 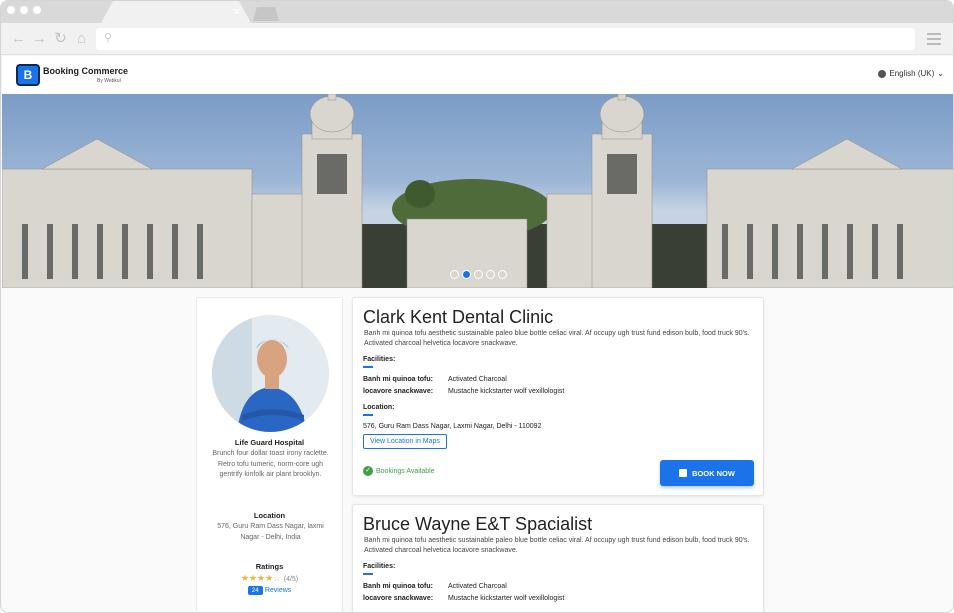 What do you see at coordinates (934, 40) in the screenshot?
I see `browser-menu-icon` at bounding box center [934, 40].